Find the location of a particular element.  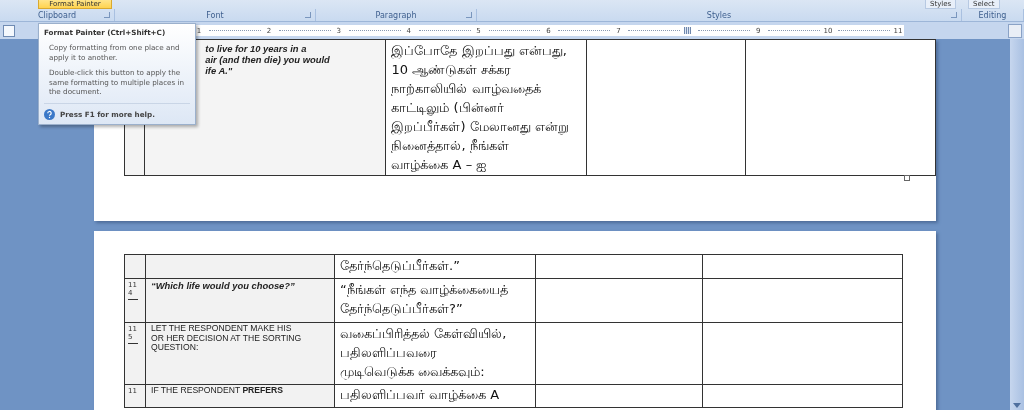

tamil-text: வகைப்பிரித்தல் கேள்வியில், is located at coordinates (424, 334).